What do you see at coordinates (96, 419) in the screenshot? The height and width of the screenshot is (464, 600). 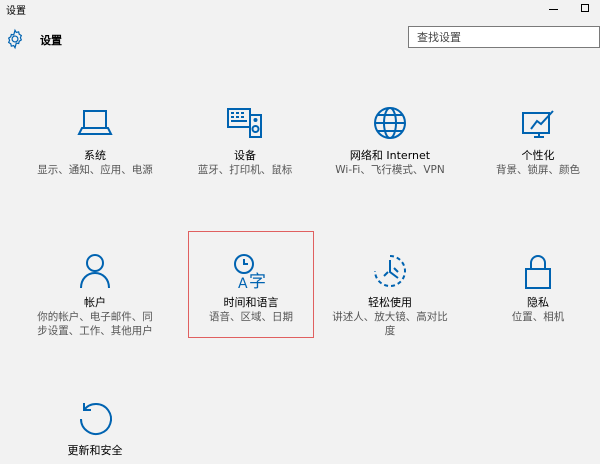 I see `update-icon` at bounding box center [96, 419].